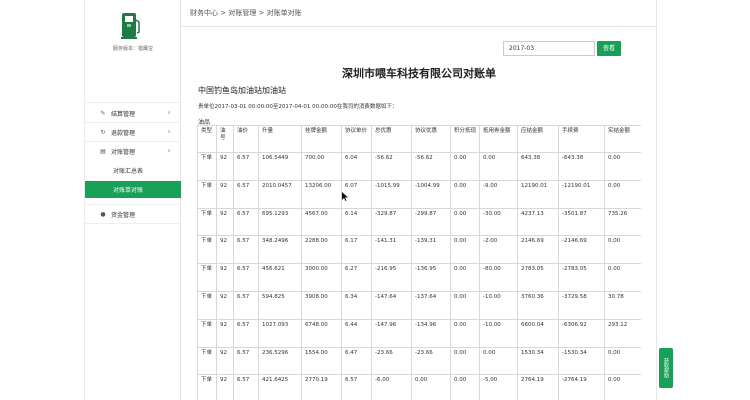 The image size is (750, 400). Describe the element at coordinates (431, 194) in the screenshot. I see `table-cell: -1004.99` at that location.